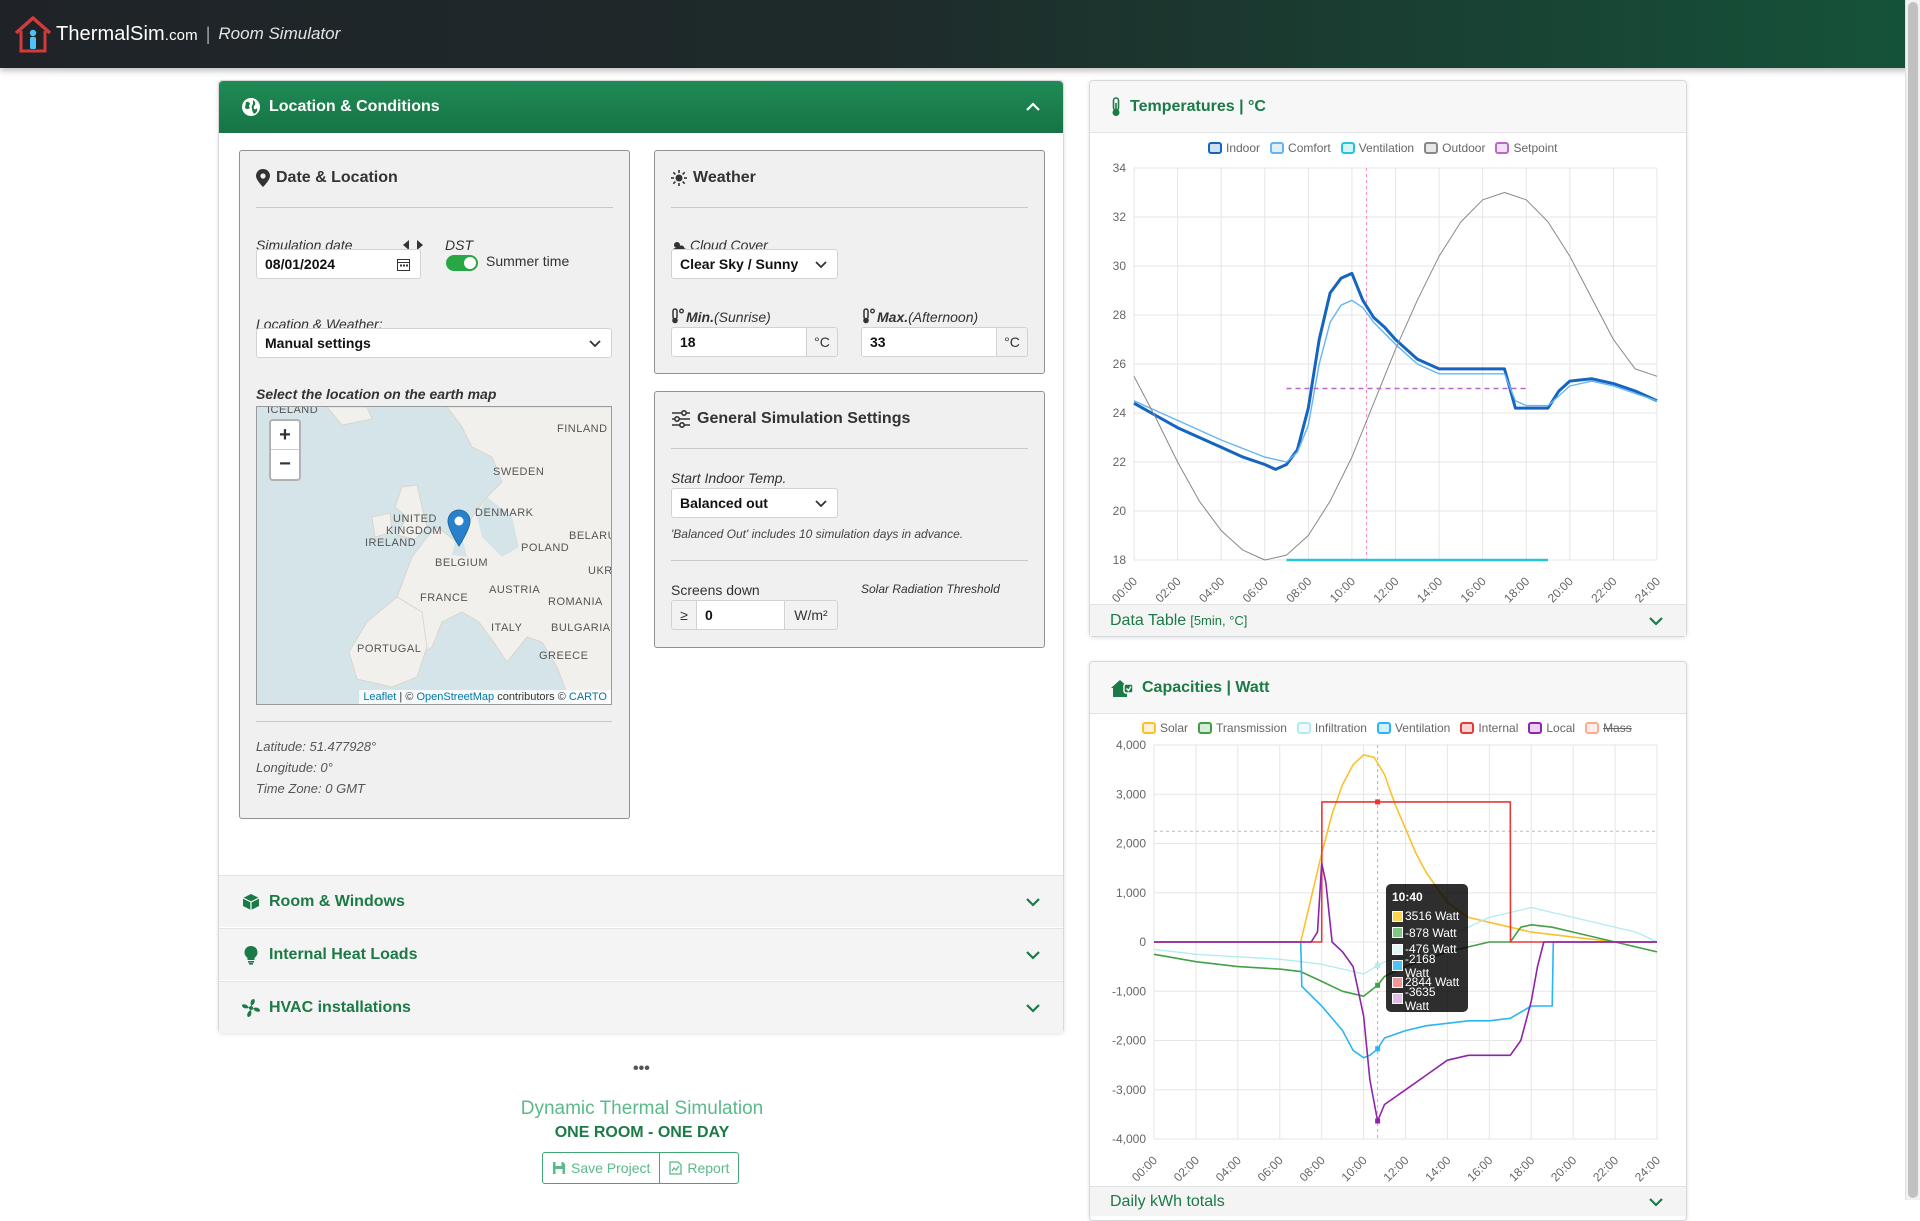 Image resolution: width=1920 pixels, height=1221 pixels. I want to click on scrollbar-thumb, so click(1913, 600).